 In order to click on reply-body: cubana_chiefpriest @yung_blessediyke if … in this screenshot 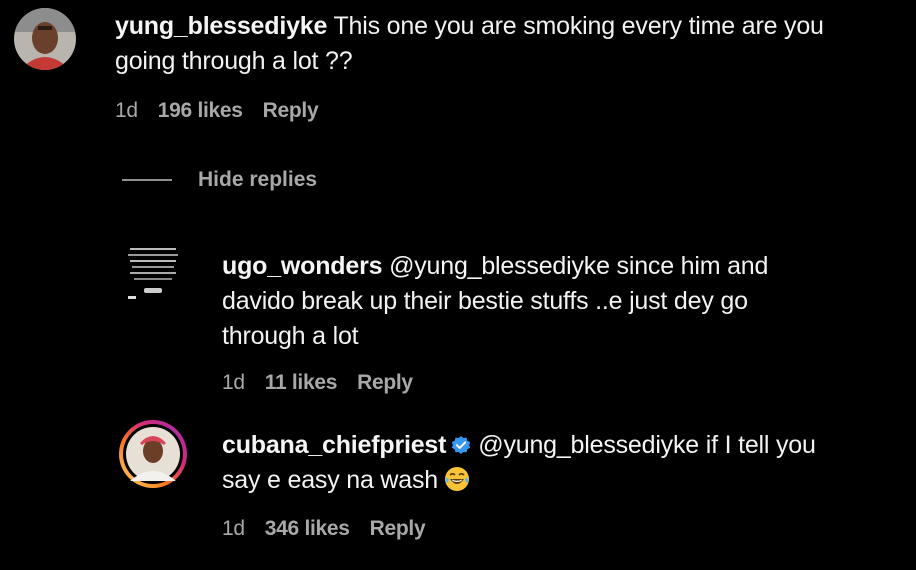, I will do `click(567, 463)`.